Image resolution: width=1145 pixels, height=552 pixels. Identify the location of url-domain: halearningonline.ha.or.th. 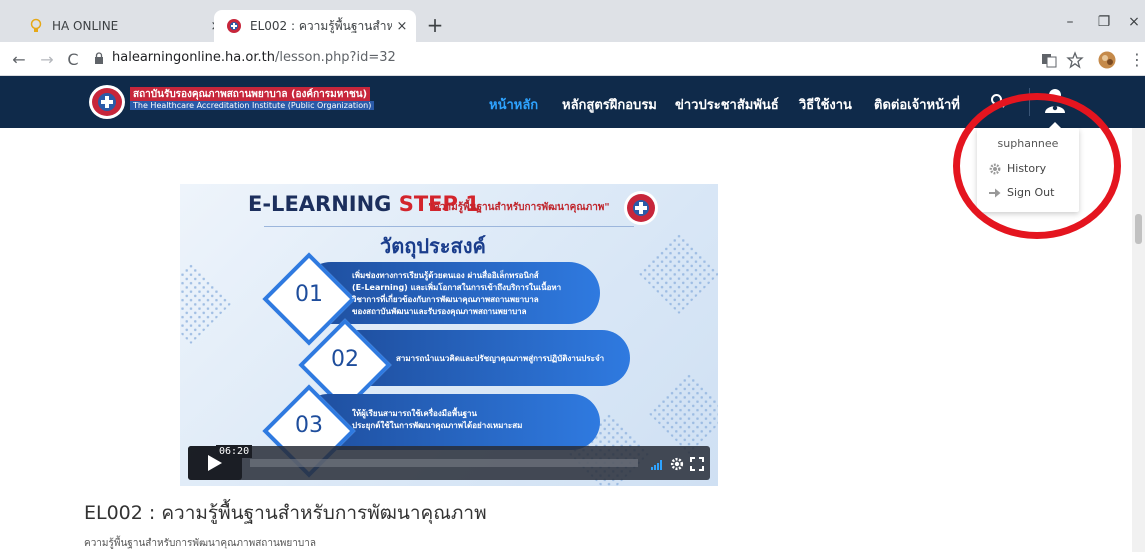
(193, 57).